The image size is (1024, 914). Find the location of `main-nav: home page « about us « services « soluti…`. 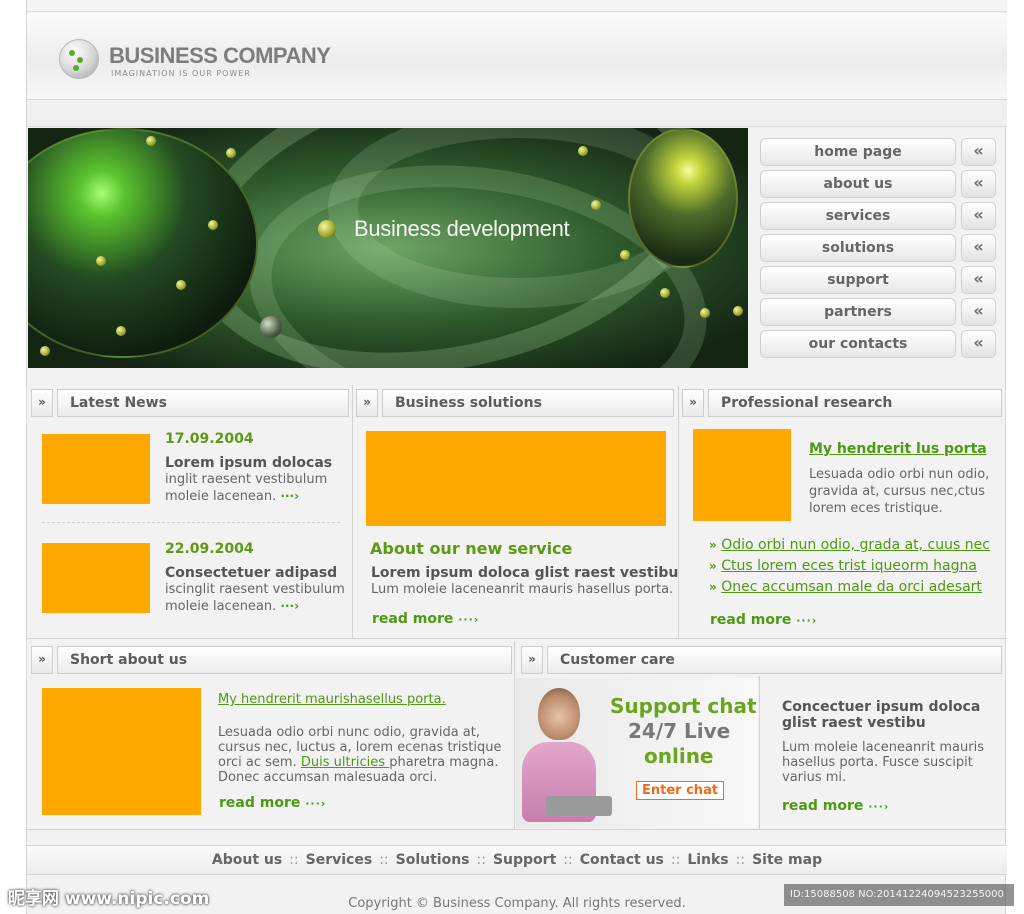

main-nav: home page « about us « services « soluti… is located at coordinates (880, 250).